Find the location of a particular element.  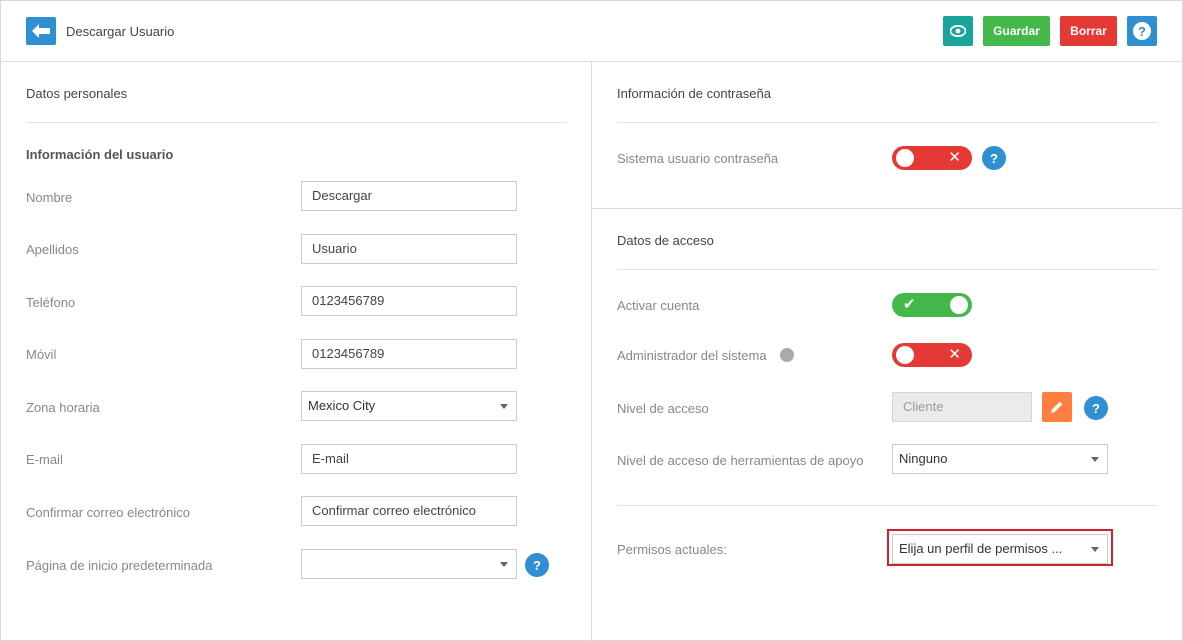

telefono-input: 0123456789 is located at coordinates (409, 301).